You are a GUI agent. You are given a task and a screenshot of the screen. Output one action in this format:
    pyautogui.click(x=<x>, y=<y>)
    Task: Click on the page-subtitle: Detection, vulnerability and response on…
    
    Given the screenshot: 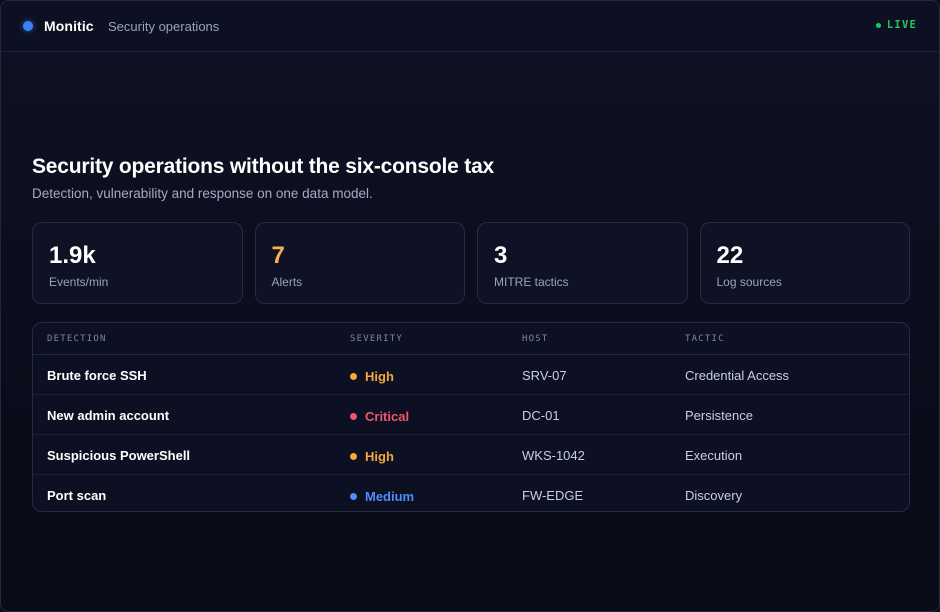 What is the action you would take?
    pyautogui.click(x=202, y=193)
    